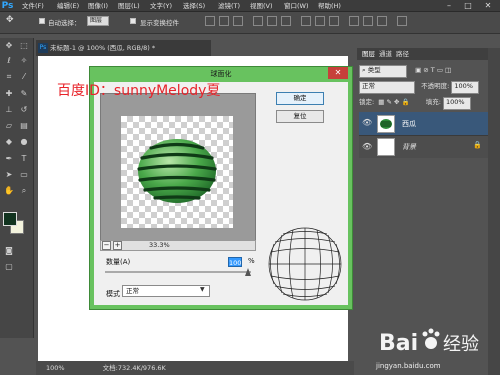 This screenshot has width=500, height=375. What do you see at coordinates (194, 6) in the screenshot?
I see `menu-select: 选择(S)` at bounding box center [194, 6].